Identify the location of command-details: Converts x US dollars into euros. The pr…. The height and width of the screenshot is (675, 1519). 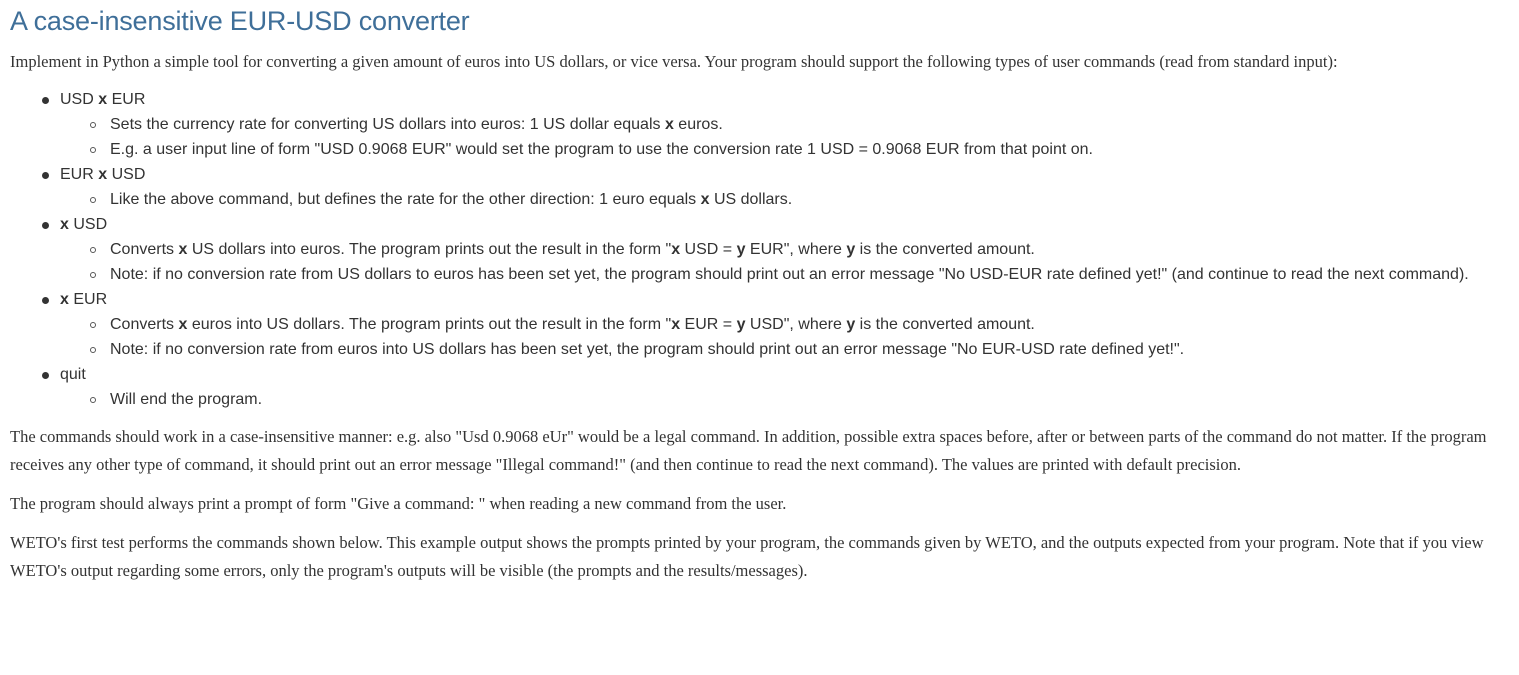
(760, 262).